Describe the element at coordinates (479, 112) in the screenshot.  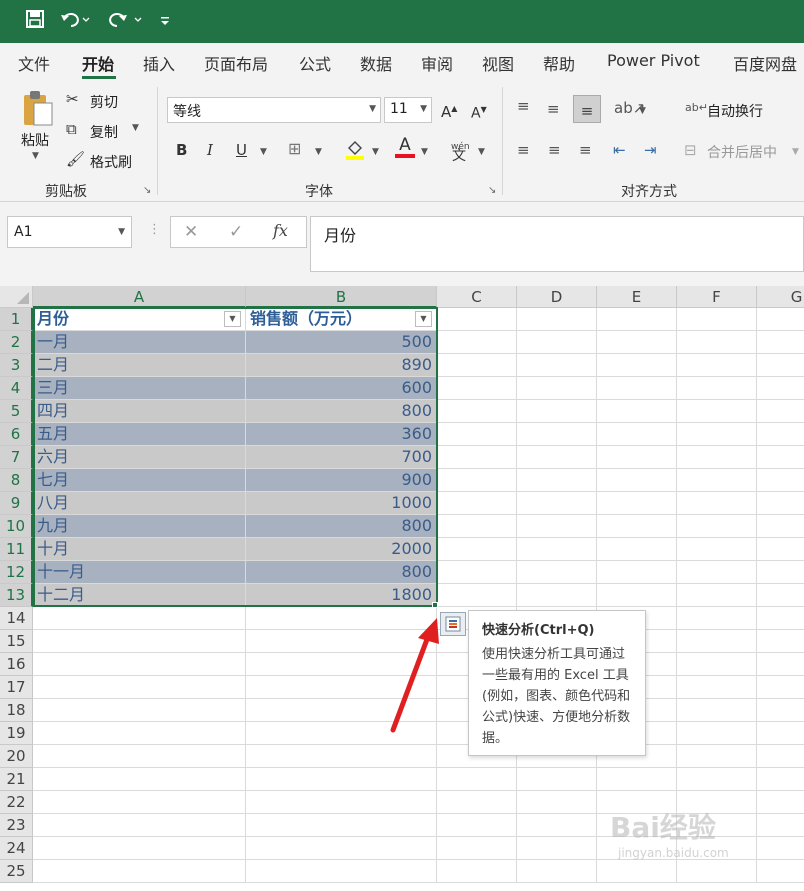
I see `decrease-font-icon: A▼` at that location.